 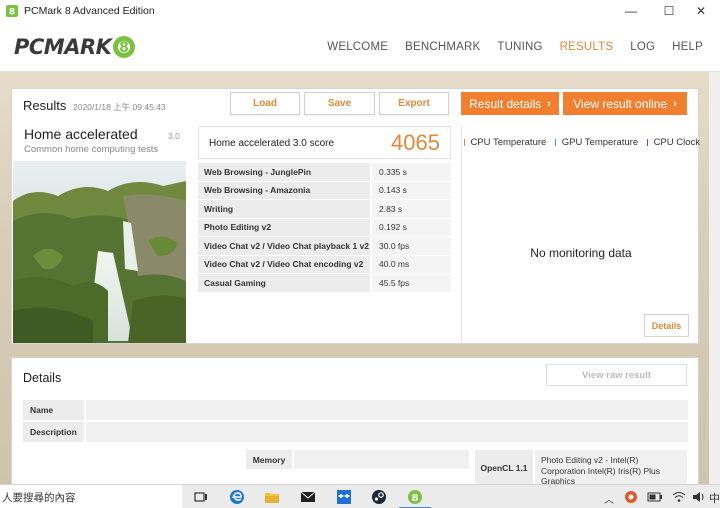 I want to click on subscore-value: 40.0 ms, so click(x=411, y=264).